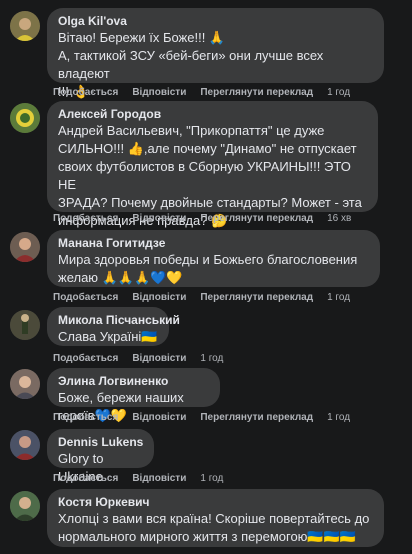 Image resolution: width=412 pixels, height=554 pixels. I want to click on comment-text-line: желаю 🙏🙏🙏💙💛, so click(120, 277).